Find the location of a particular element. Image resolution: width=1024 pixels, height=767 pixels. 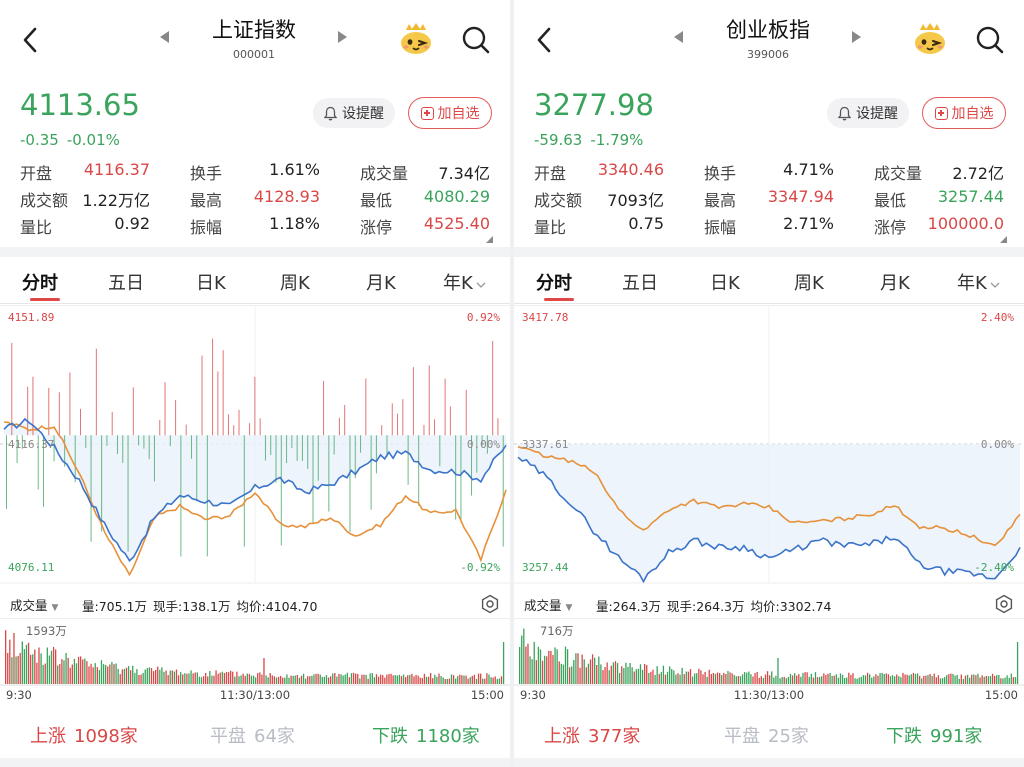

rising-count: 上涨 377家 is located at coordinates (592, 735).